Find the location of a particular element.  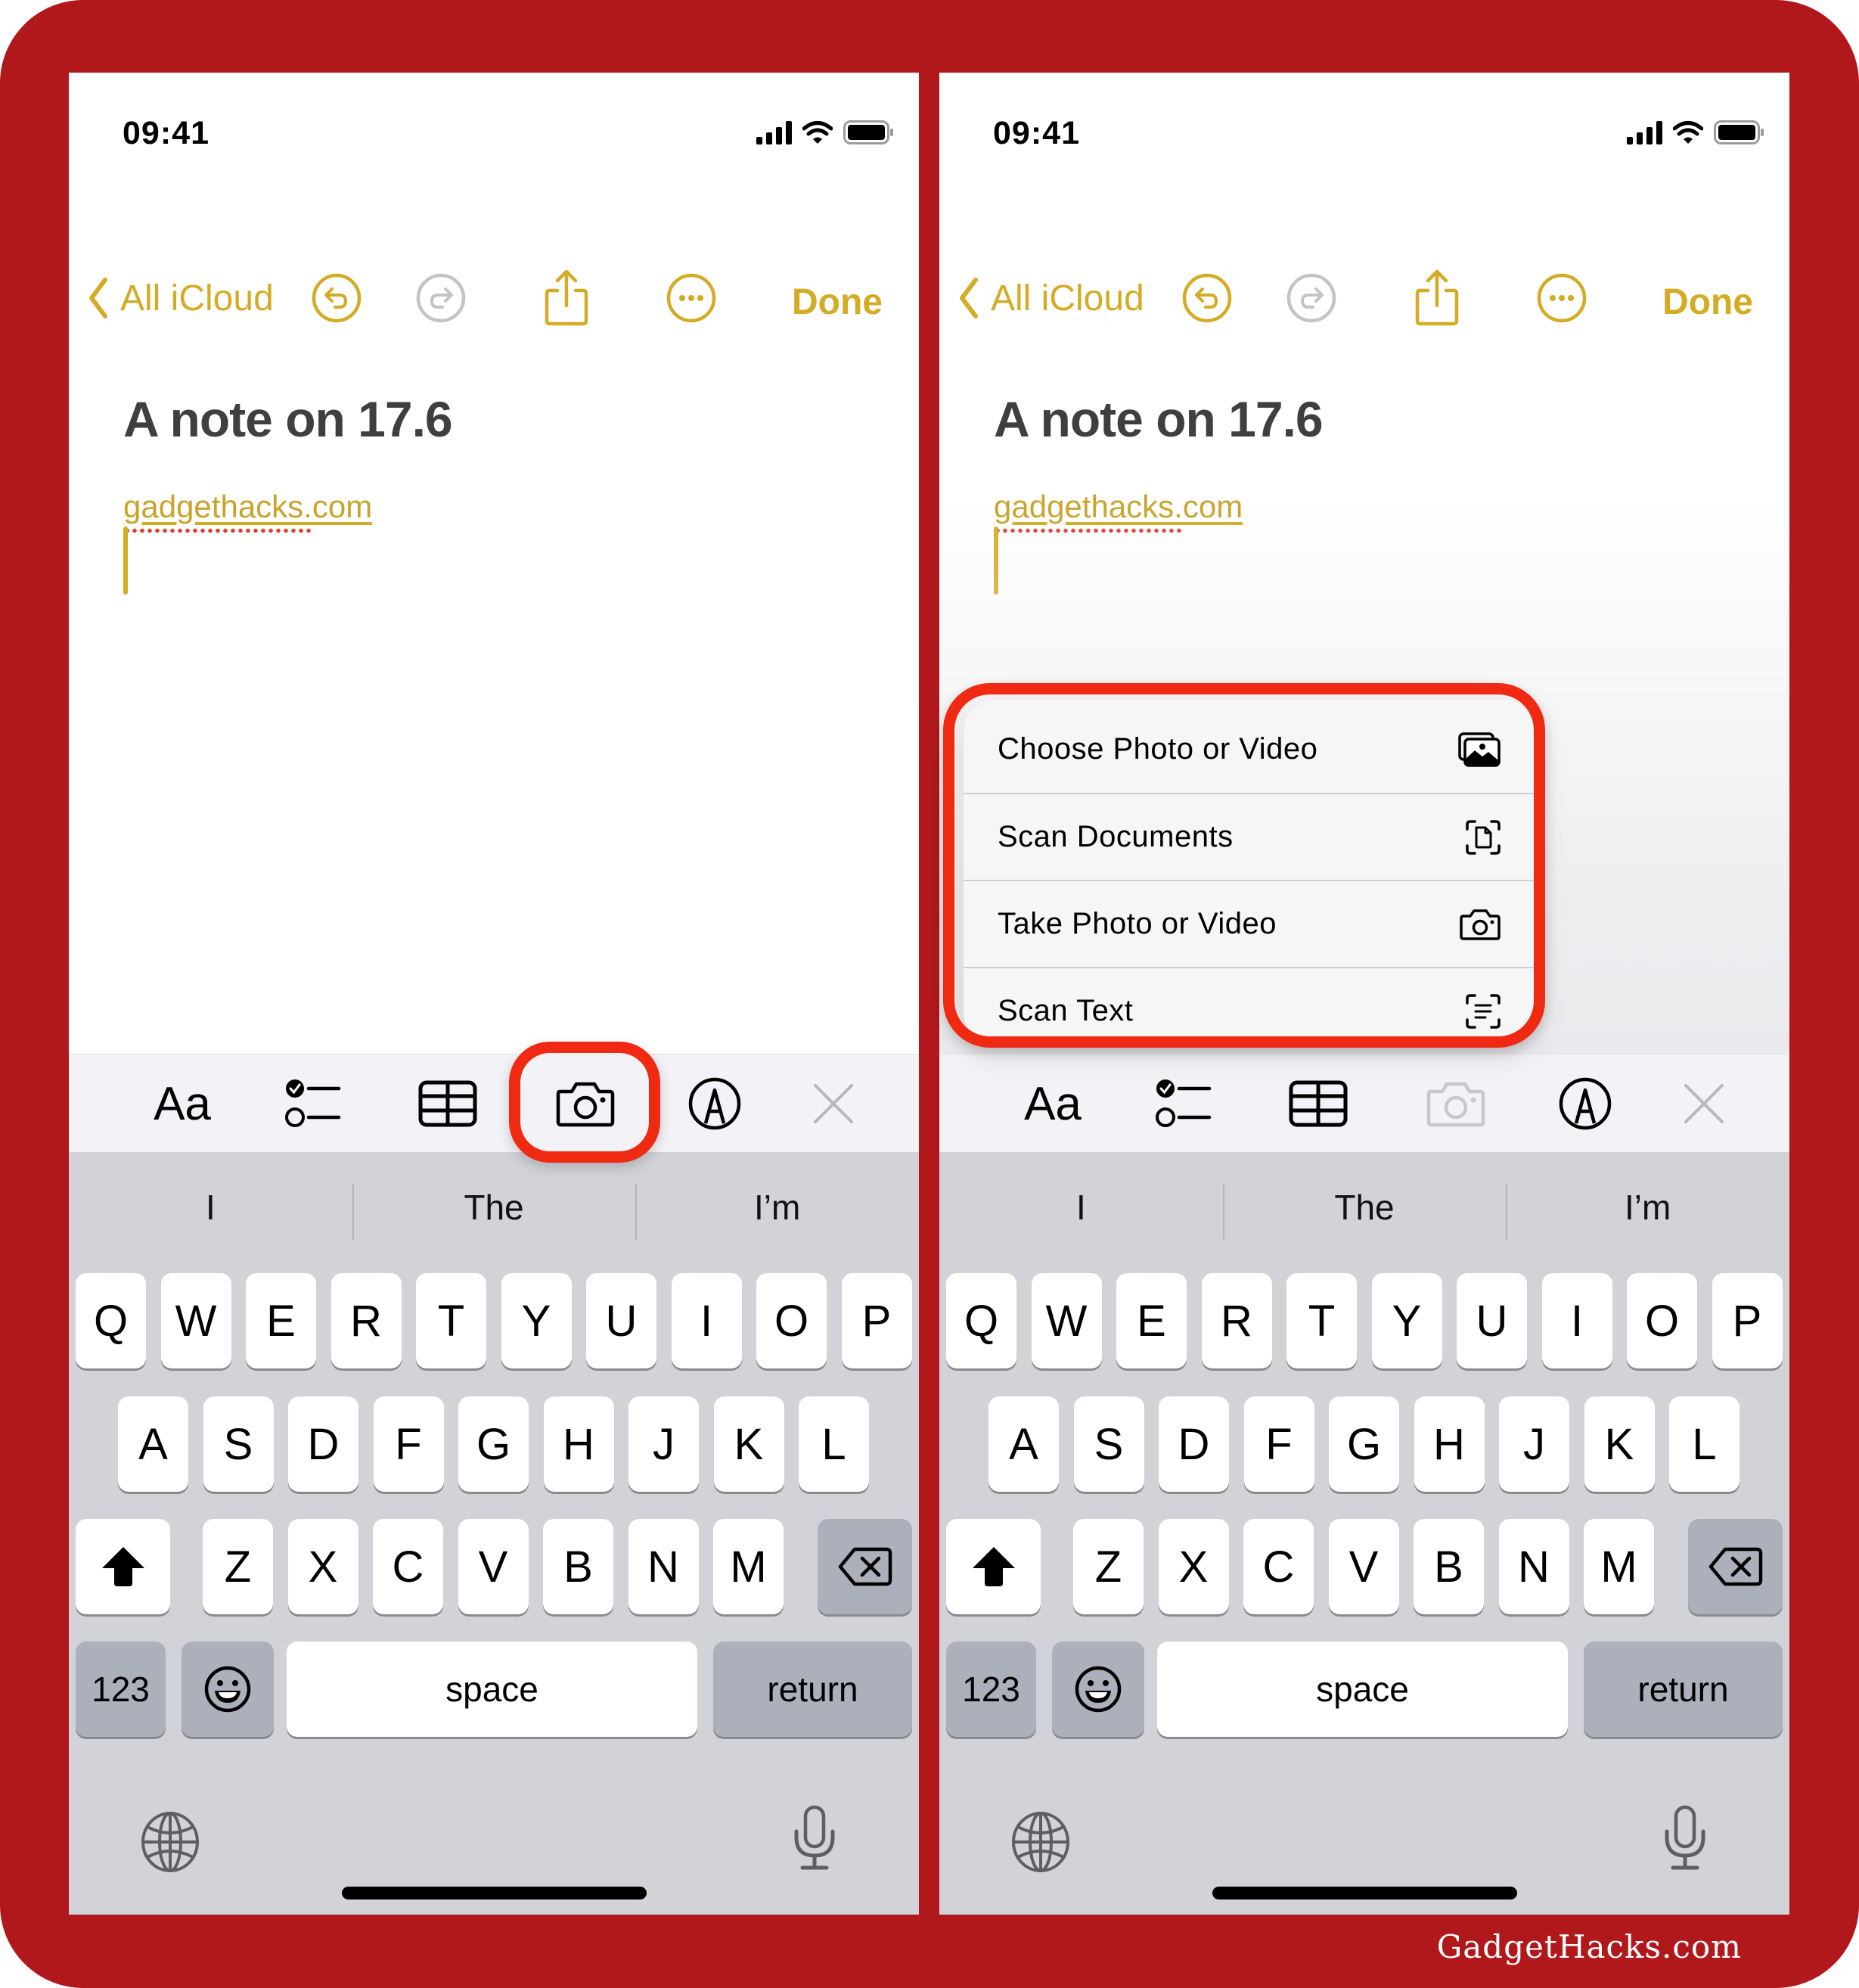

key-a: A is located at coordinates (1023, 1444).